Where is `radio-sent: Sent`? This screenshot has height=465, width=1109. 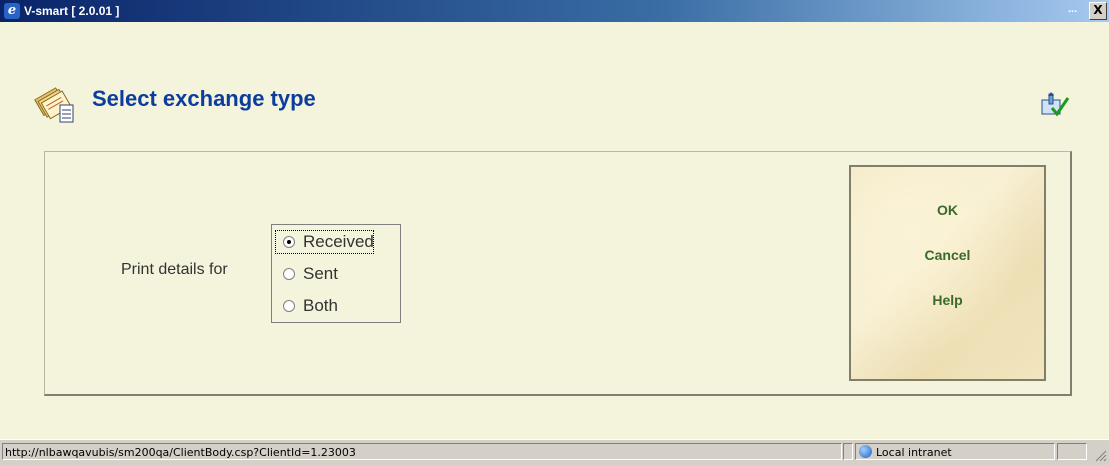
radio-sent: Sent is located at coordinates (306, 274).